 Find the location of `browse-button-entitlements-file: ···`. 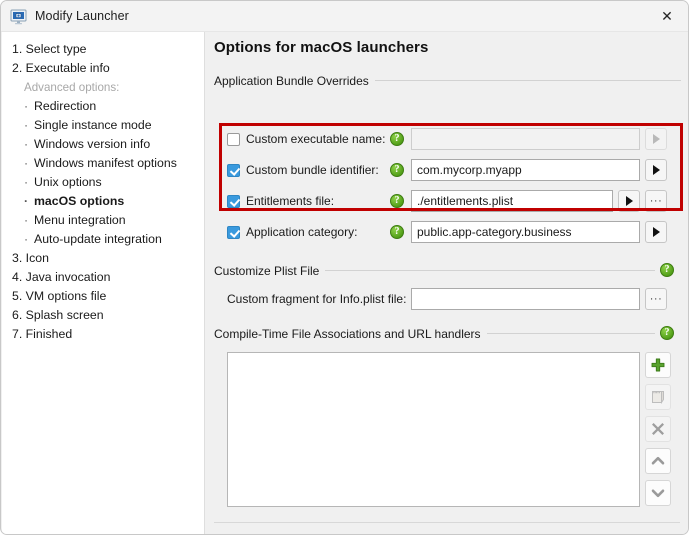

browse-button-entitlements-file: ··· is located at coordinates (656, 201).